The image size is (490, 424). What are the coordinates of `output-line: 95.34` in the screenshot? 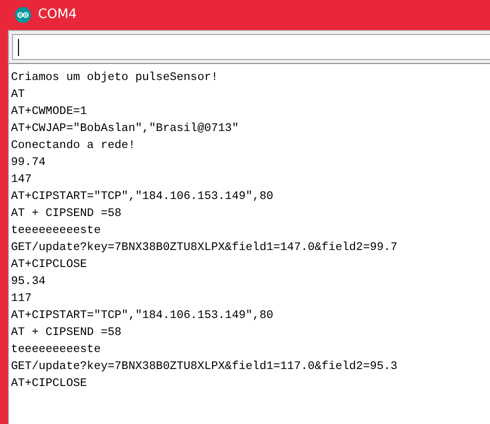 It's located at (29, 282).